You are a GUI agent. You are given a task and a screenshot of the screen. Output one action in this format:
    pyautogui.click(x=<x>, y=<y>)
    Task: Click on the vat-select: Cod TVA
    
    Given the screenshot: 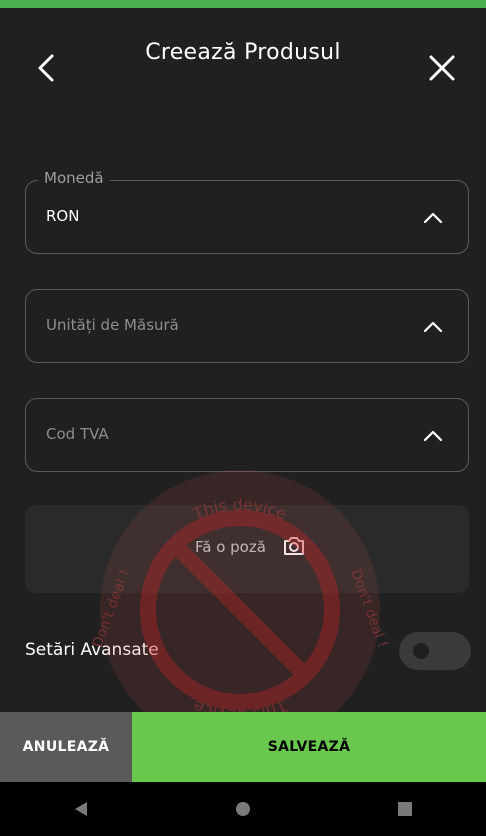 What is the action you would take?
    pyautogui.click(x=247, y=435)
    